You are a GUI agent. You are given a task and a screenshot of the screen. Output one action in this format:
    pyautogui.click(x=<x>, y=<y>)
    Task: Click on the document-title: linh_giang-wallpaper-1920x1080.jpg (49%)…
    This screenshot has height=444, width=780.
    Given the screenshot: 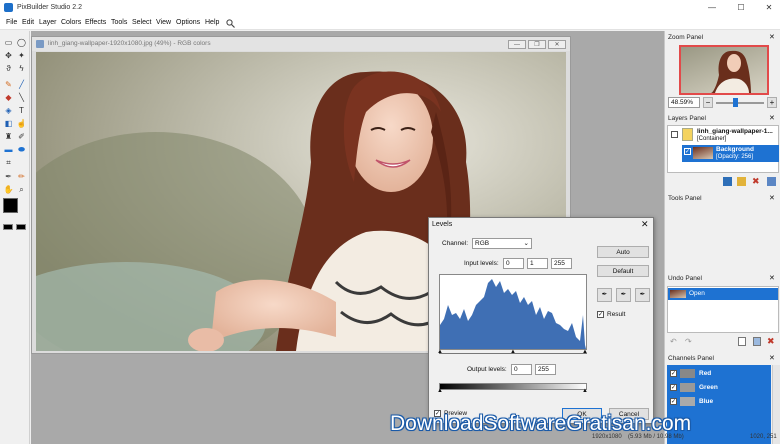 What is the action you would take?
    pyautogui.click(x=129, y=43)
    